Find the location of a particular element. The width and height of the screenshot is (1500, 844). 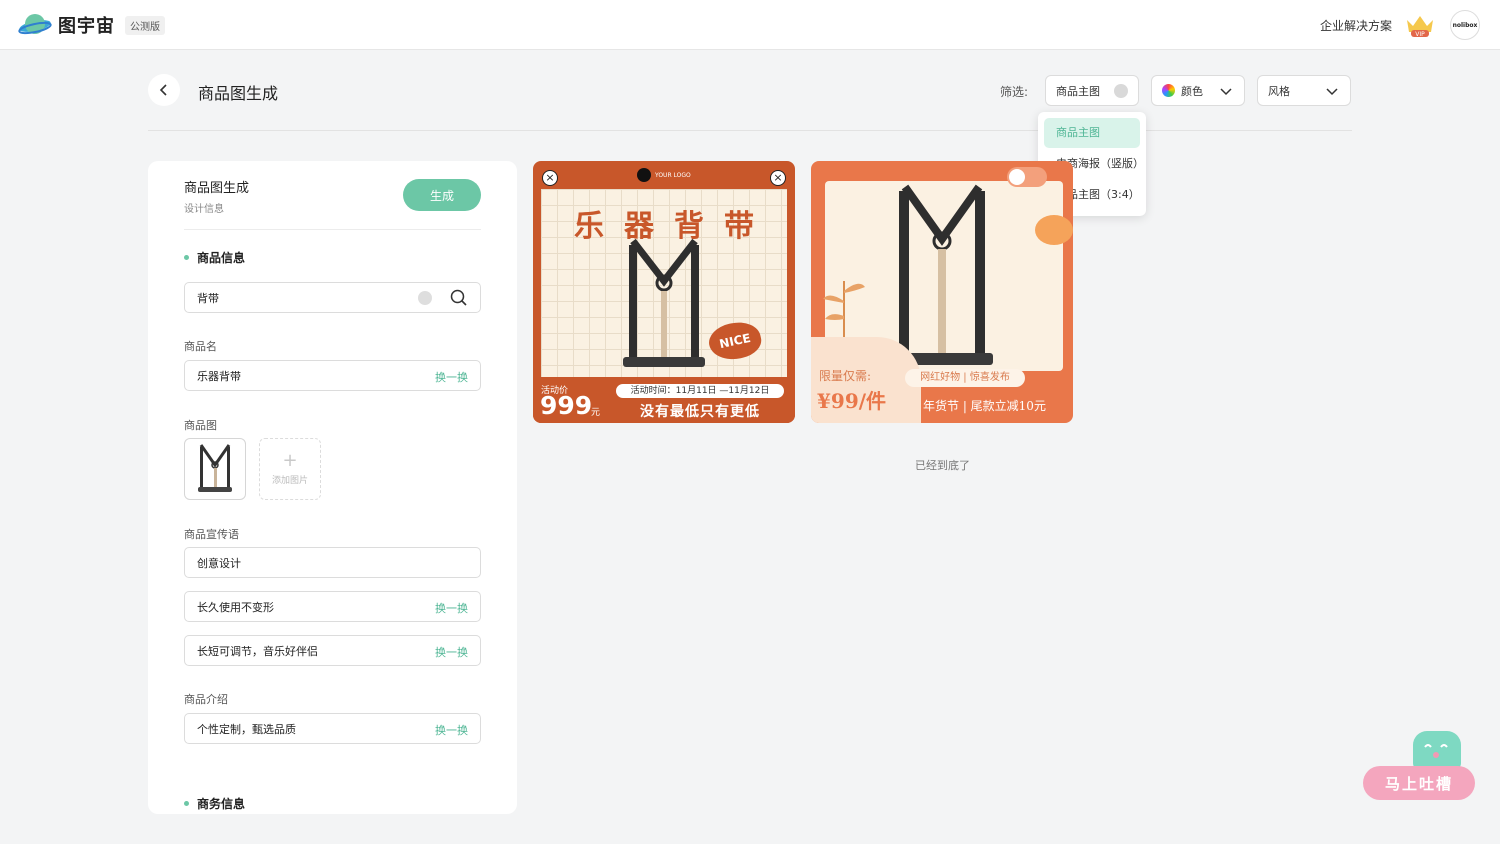

product-info-label: 商品信息 is located at coordinates (221, 258).